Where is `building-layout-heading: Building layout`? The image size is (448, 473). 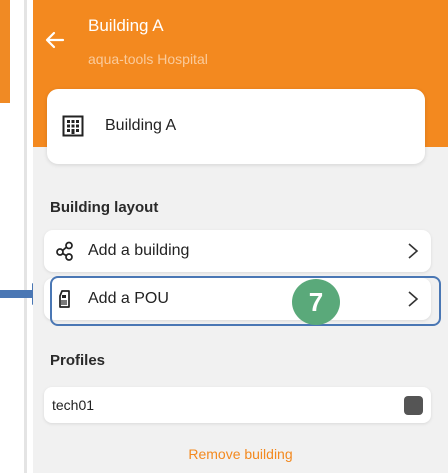
building-layout-heading: Building layout is located at coordinates (104, 207).